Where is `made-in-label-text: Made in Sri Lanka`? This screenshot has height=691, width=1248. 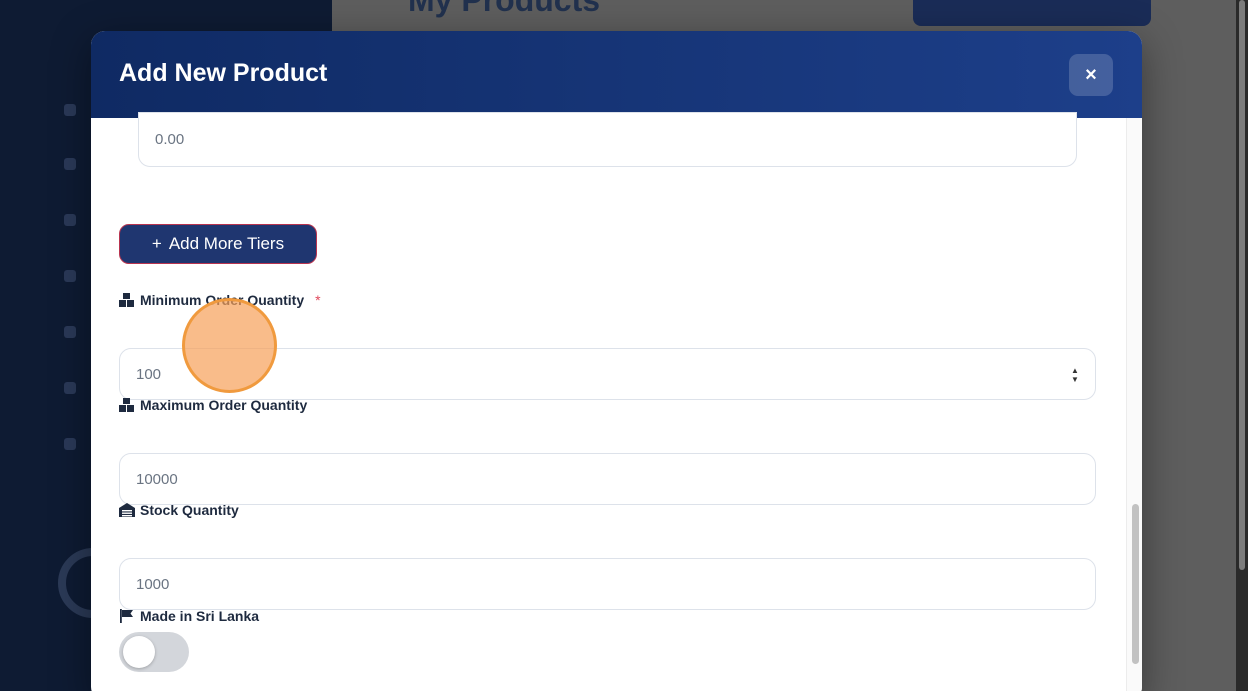 made-in-label-text: Made in Sri Lanka is located at coordinates (200, 616).